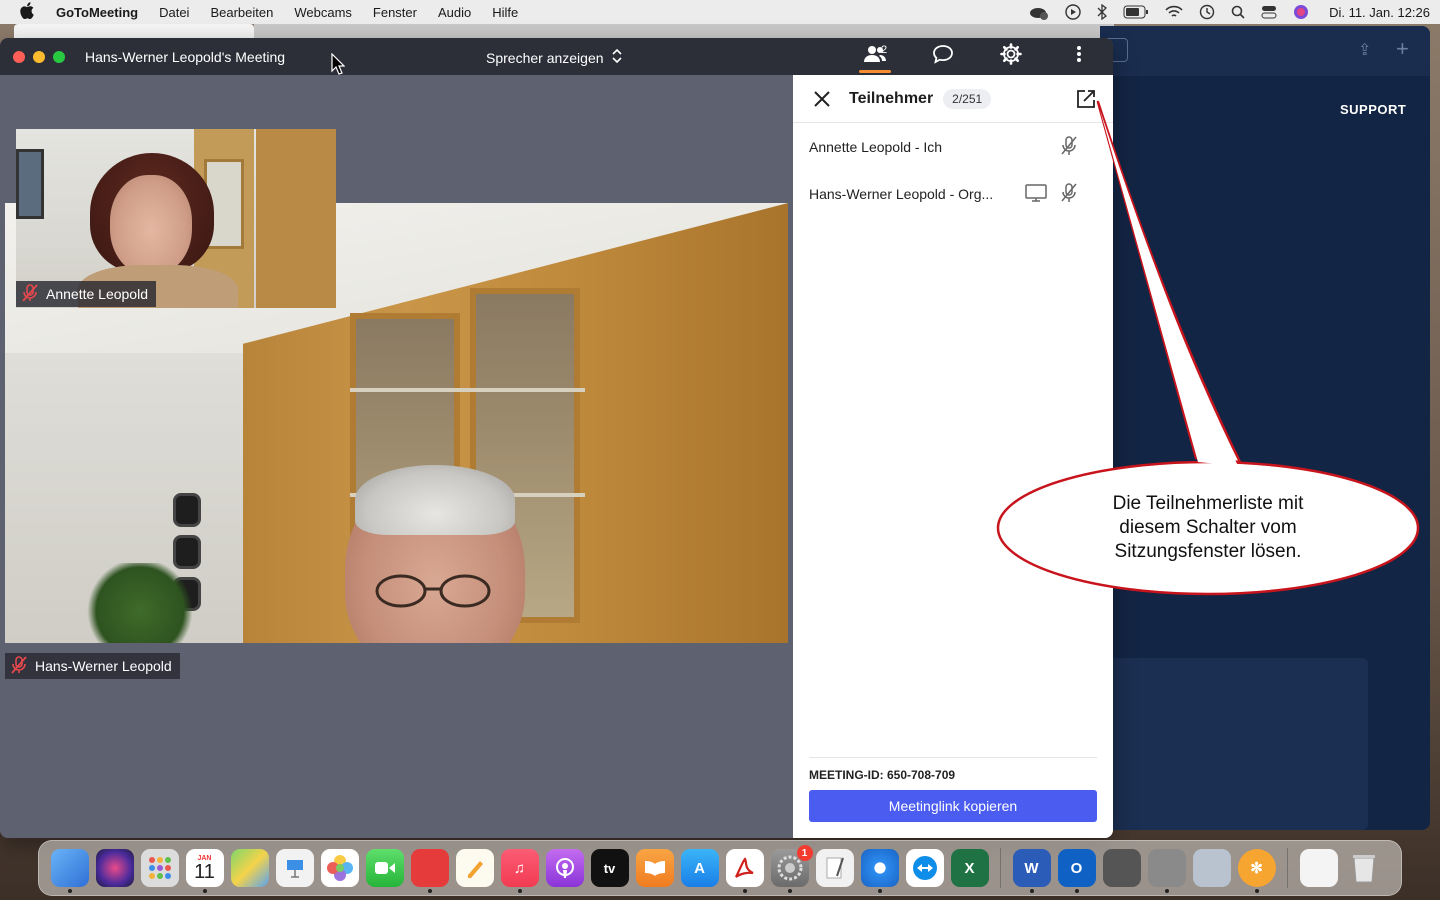 This screenshot has width=1440, height=900. What do you see at coordinates (1256, 871) in the screenshot?
I see `gotomeeting-icon: ✻` at bounding box center [1256, 871].